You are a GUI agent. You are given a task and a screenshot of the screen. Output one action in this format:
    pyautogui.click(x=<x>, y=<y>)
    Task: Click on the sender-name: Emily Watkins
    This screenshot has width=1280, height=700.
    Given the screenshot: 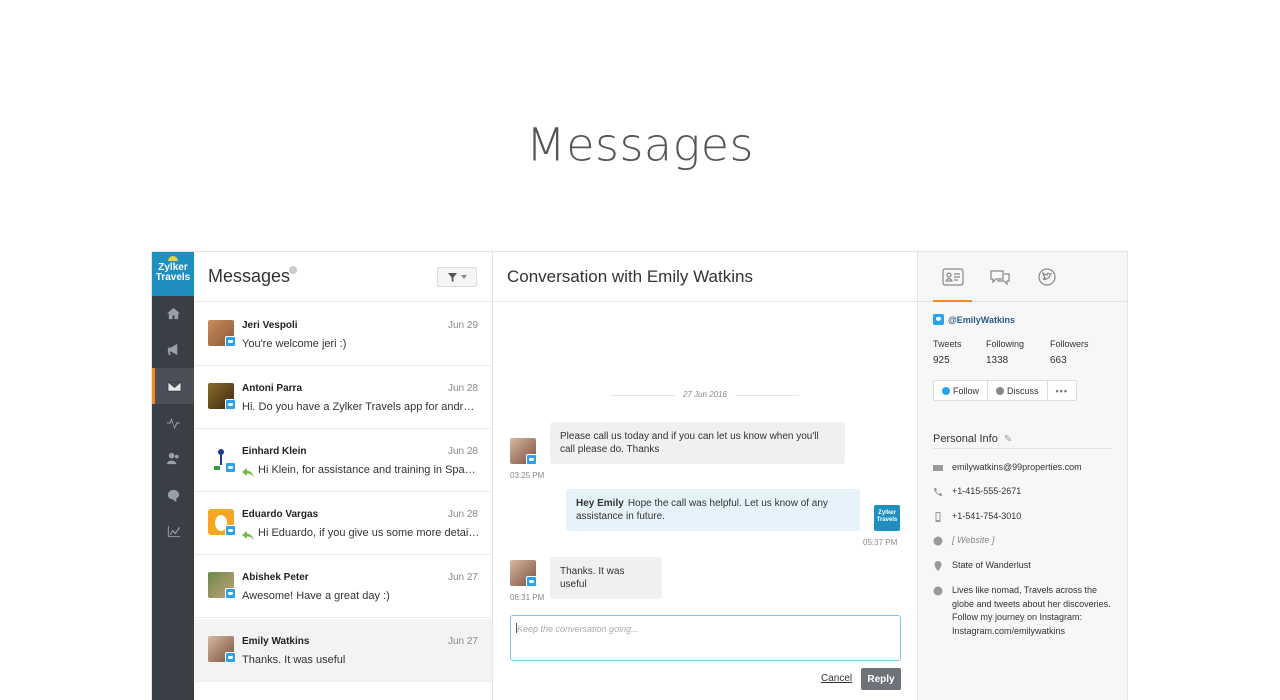 What is the action you would take?
    pyautogui.click(x=276, y=641)
    